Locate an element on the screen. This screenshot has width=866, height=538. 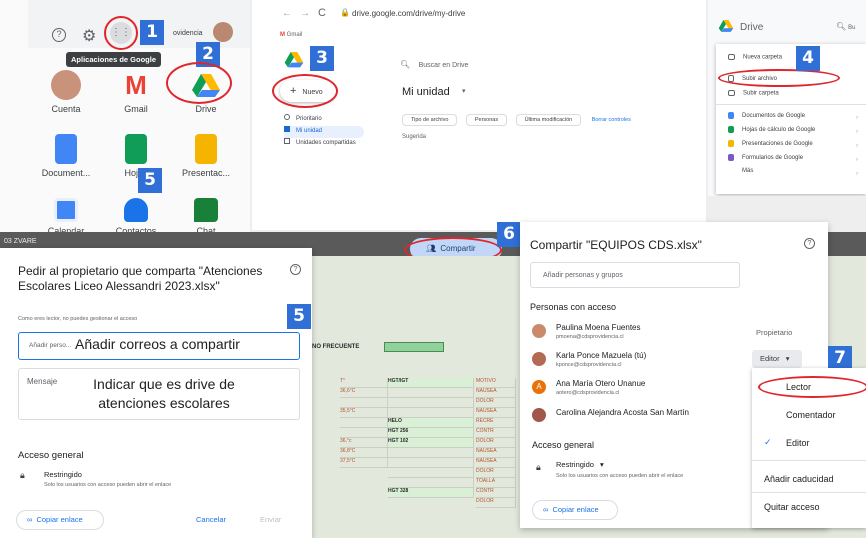
sheet-cell: RECRE is located at coordinates (496, 423).